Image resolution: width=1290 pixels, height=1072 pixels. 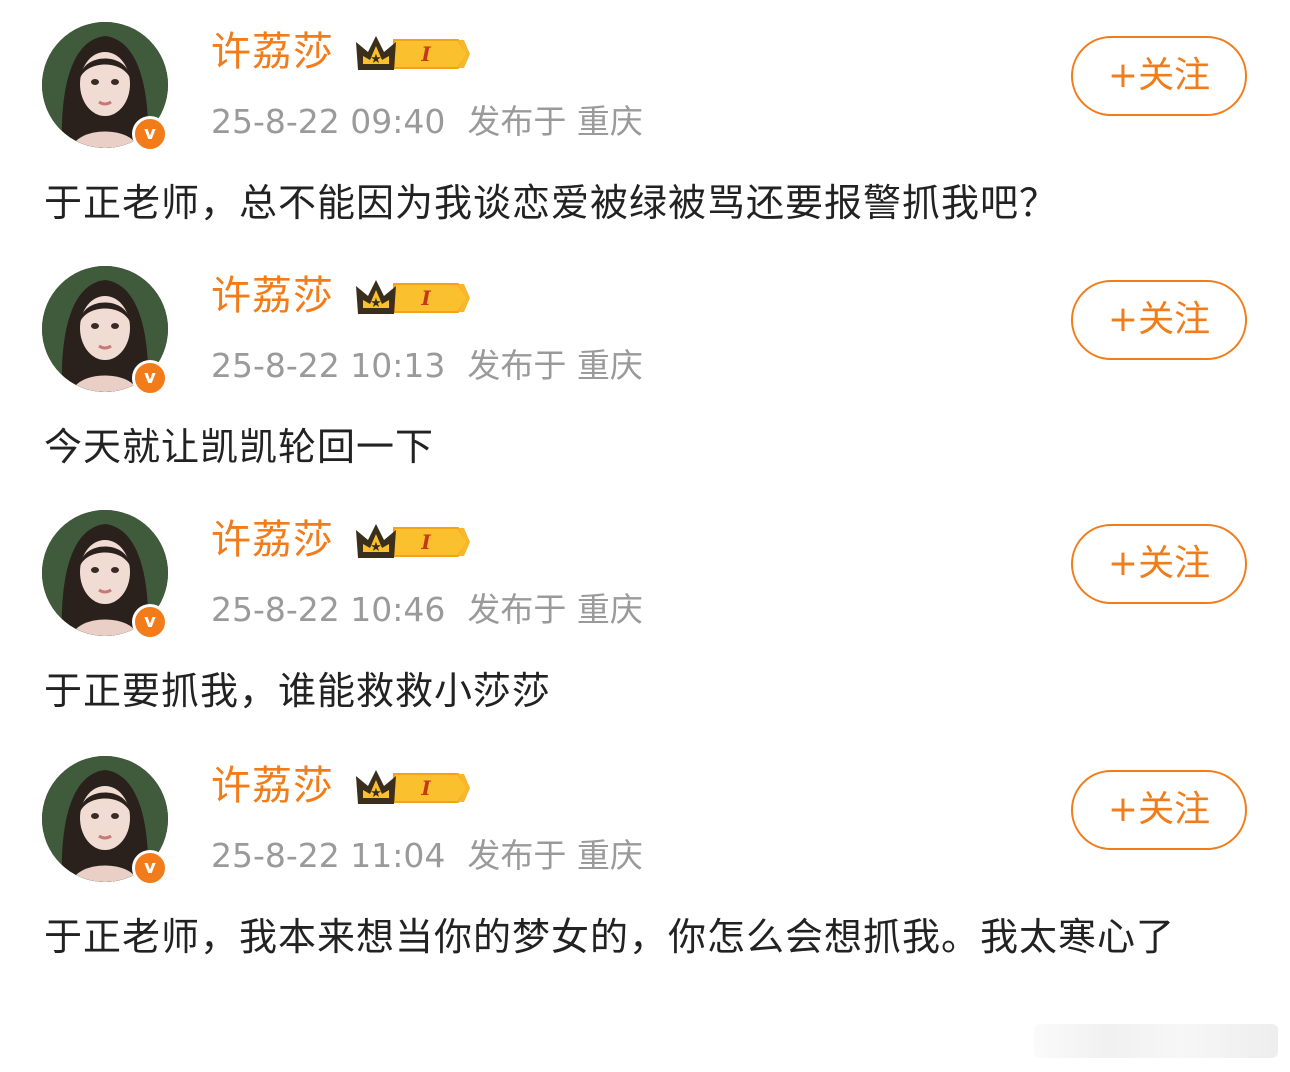 What do you see at coordinates (328, 609) in the screenshot?
I see `post-timestamp: 25-8-22 10:46` at bounding box center [328, 609].